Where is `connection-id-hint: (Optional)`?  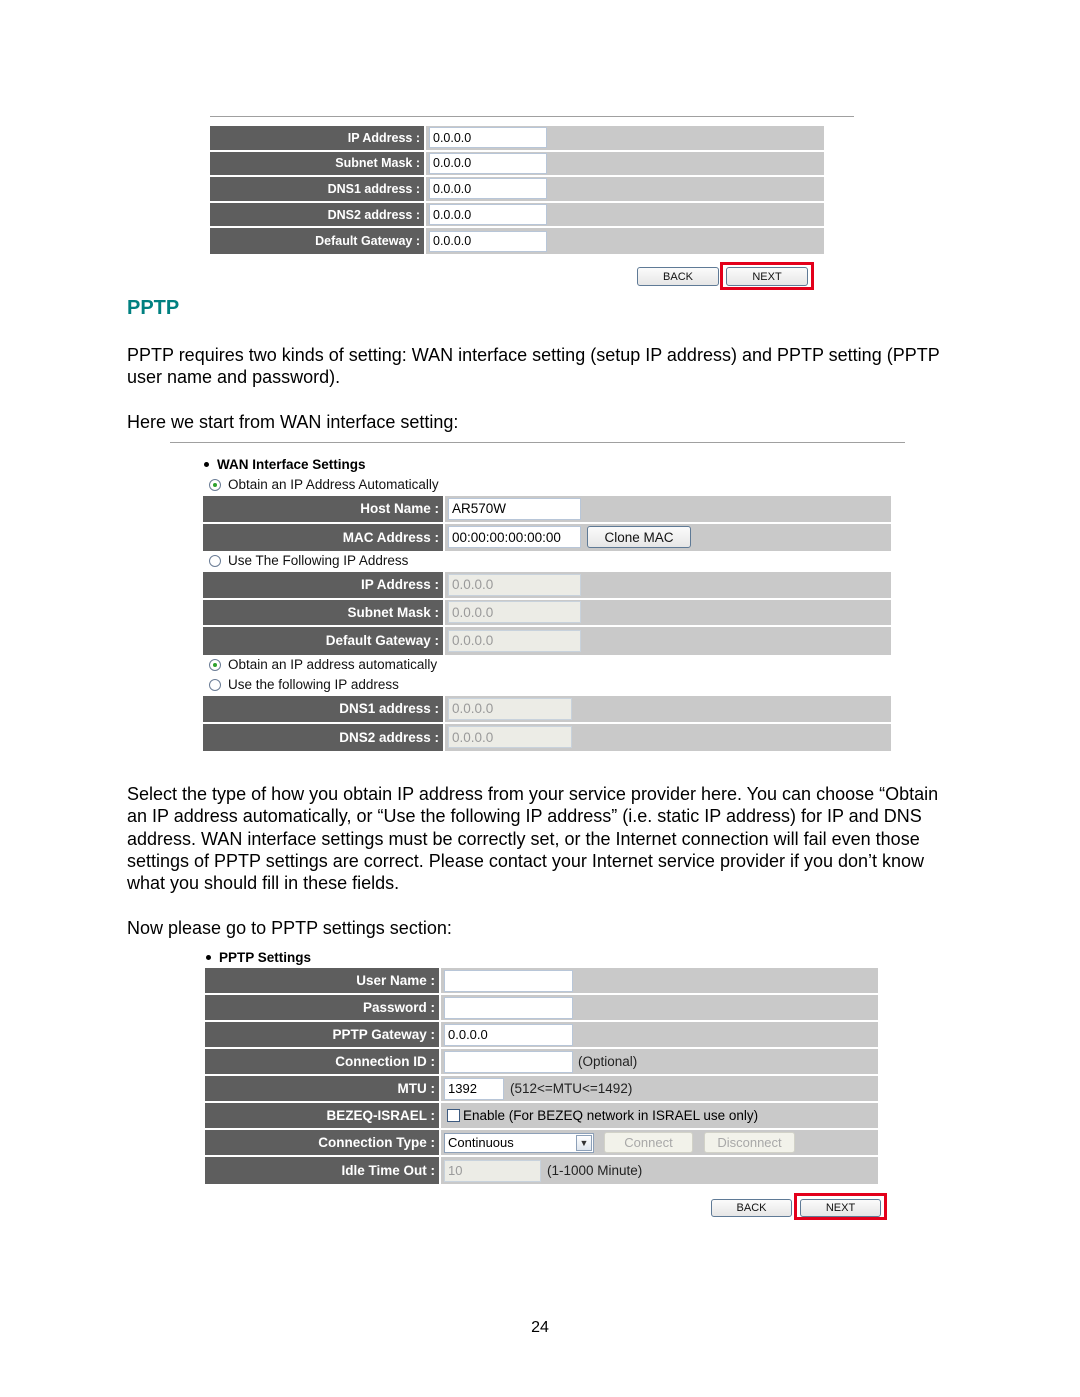 connection-id-hint: (Optional) is located at coordinates (608, 1061).